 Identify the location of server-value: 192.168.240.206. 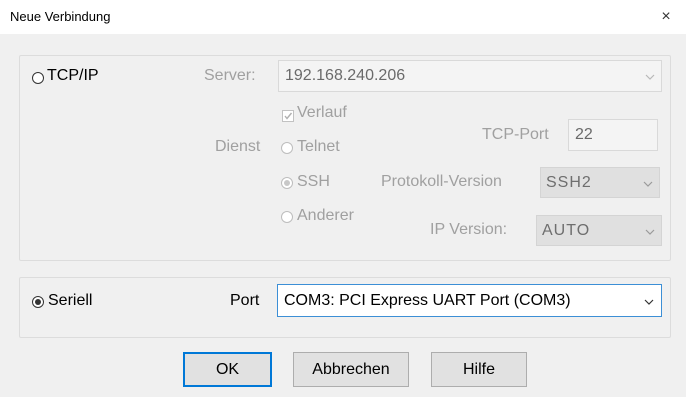
(345, 75).